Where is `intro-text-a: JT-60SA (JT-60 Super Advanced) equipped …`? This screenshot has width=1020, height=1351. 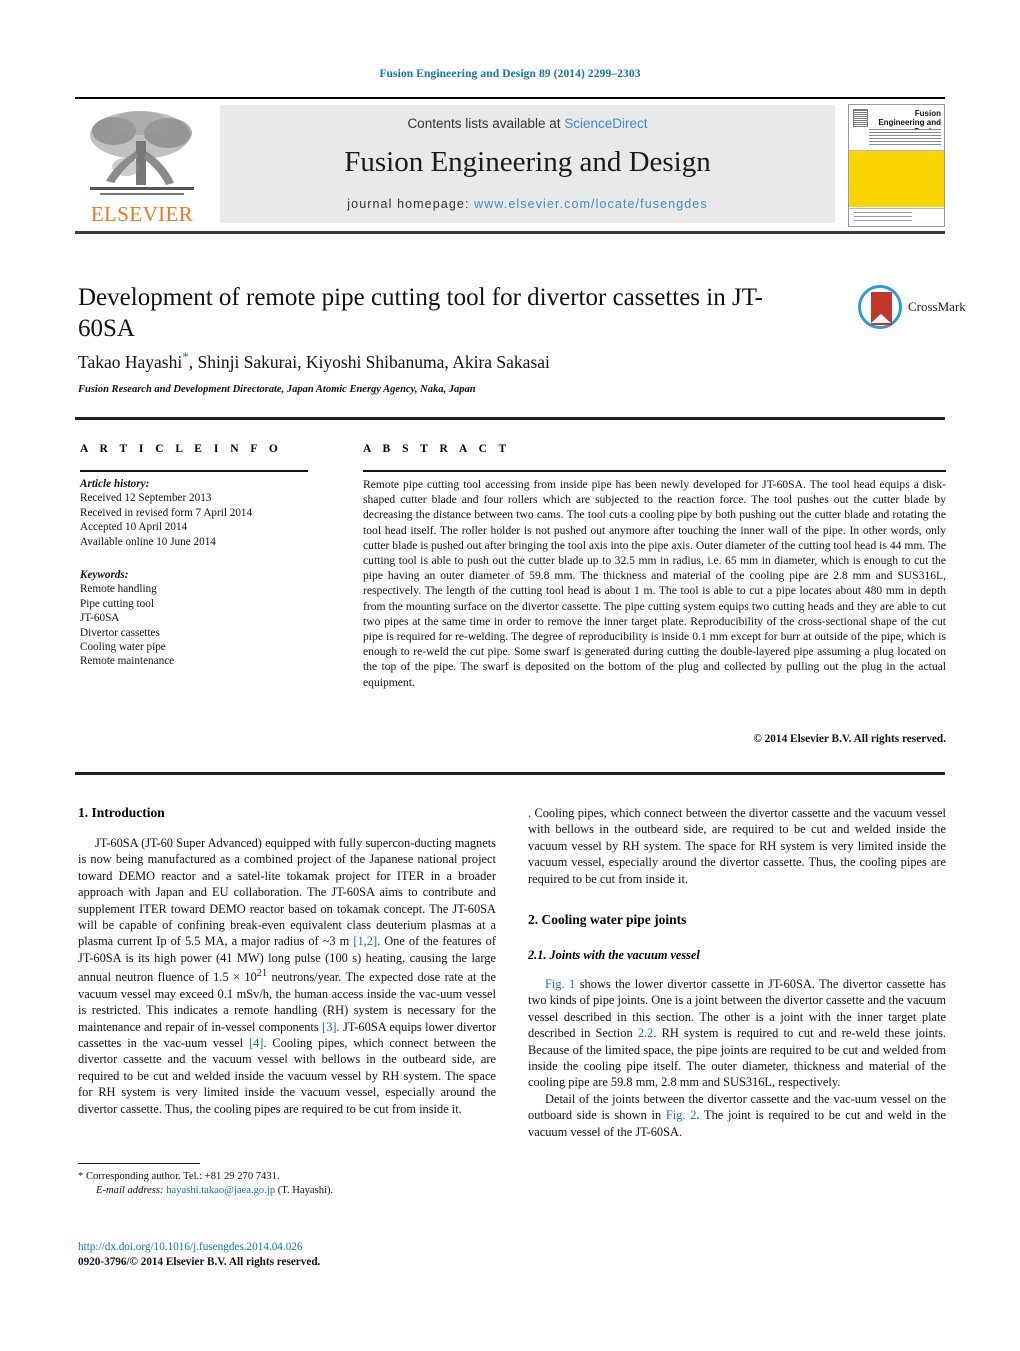
intro-text-a: JT-60SA (JT-60 Super Advanced) equipped … is located at coordinates (287, 892).